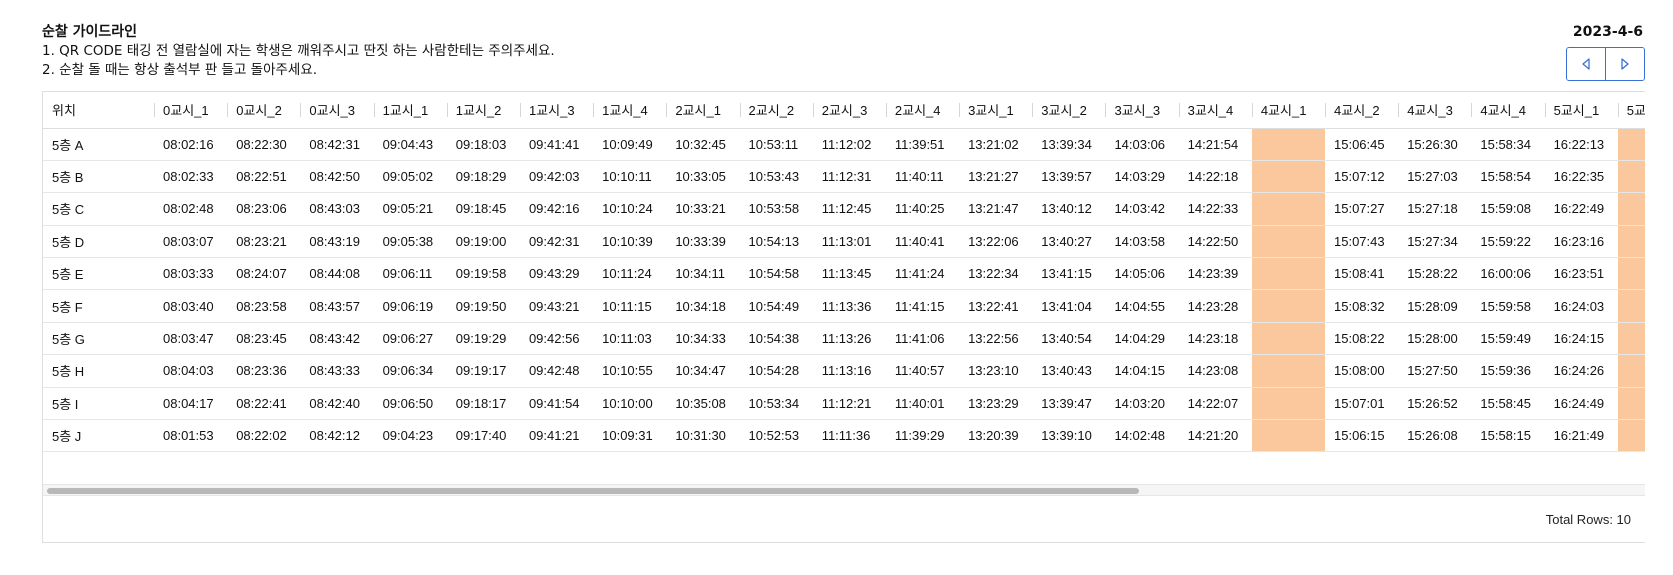 Image resolution: width=1673 pixels, height=575 pixels. I want to click on time-cell: 15:07:43, so click(1362, 242).